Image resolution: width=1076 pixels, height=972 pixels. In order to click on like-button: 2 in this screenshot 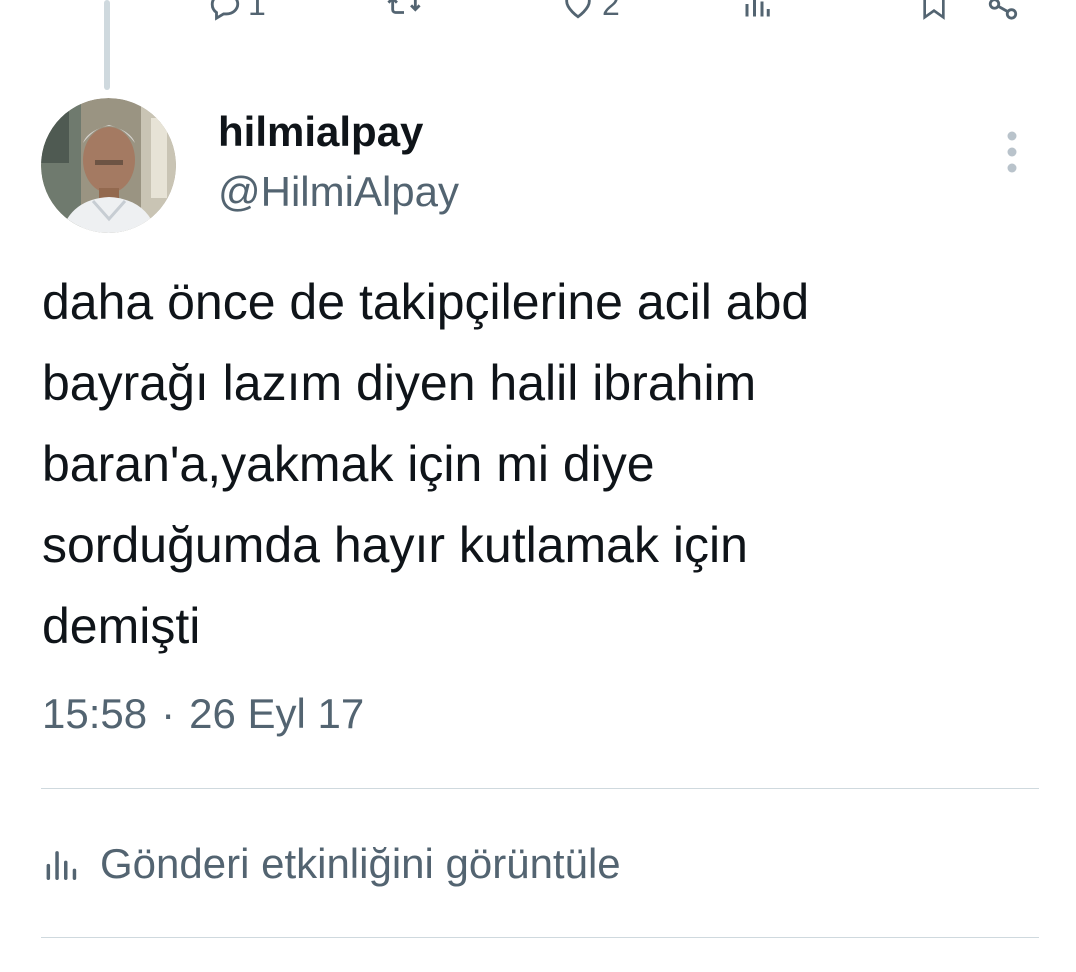, I will do `click(590, 11)`.